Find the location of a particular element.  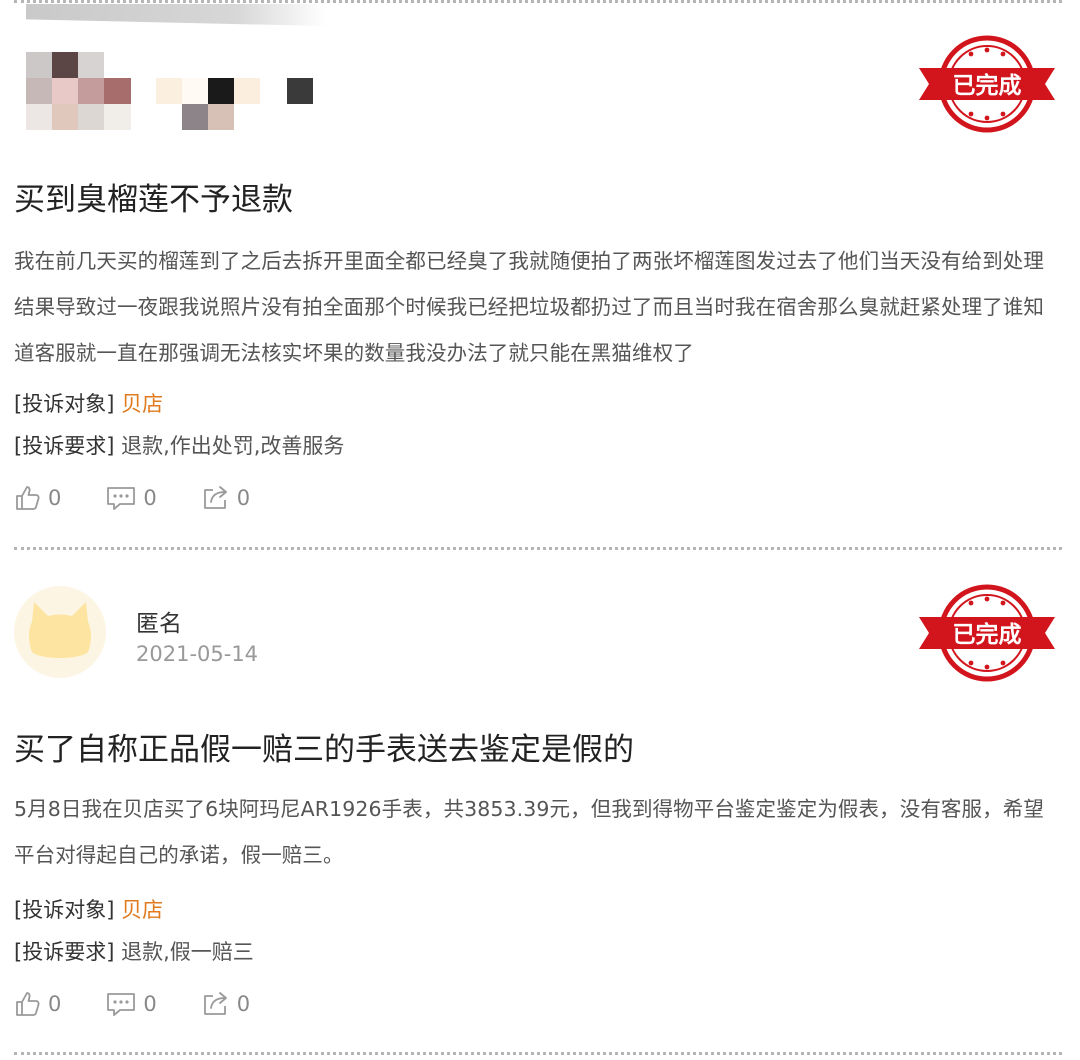

user-name: 匿名 is located at coordinates (159, 624).